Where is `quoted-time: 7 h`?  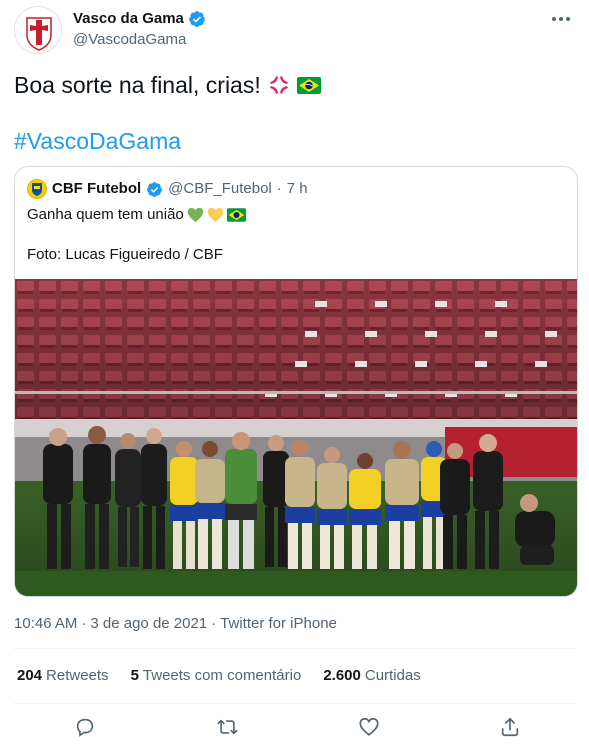
quoted-time: 7 h is located at coordinates (297, 189).